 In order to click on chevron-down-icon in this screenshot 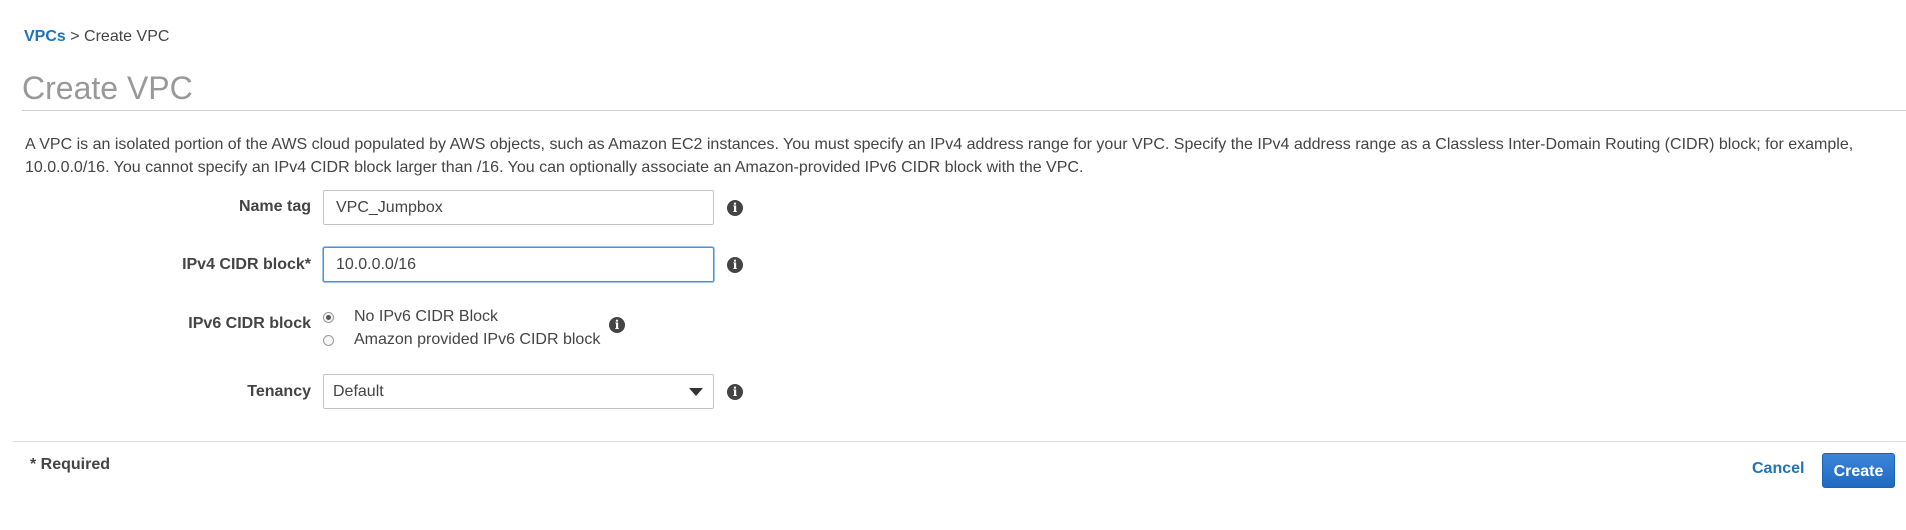, I will do `click(696, 392)`.